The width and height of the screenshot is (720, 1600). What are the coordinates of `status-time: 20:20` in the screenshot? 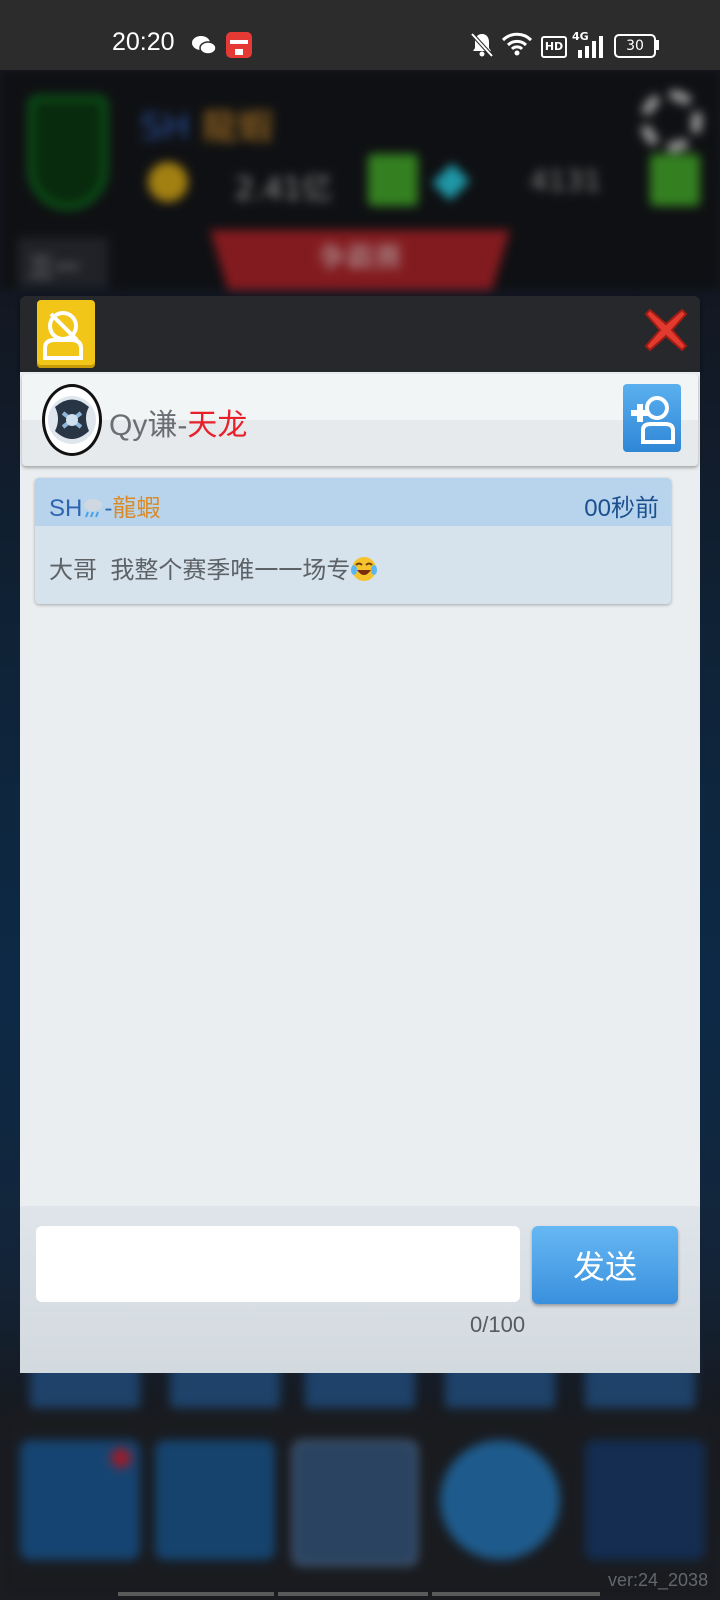 It's located at (143, 42).